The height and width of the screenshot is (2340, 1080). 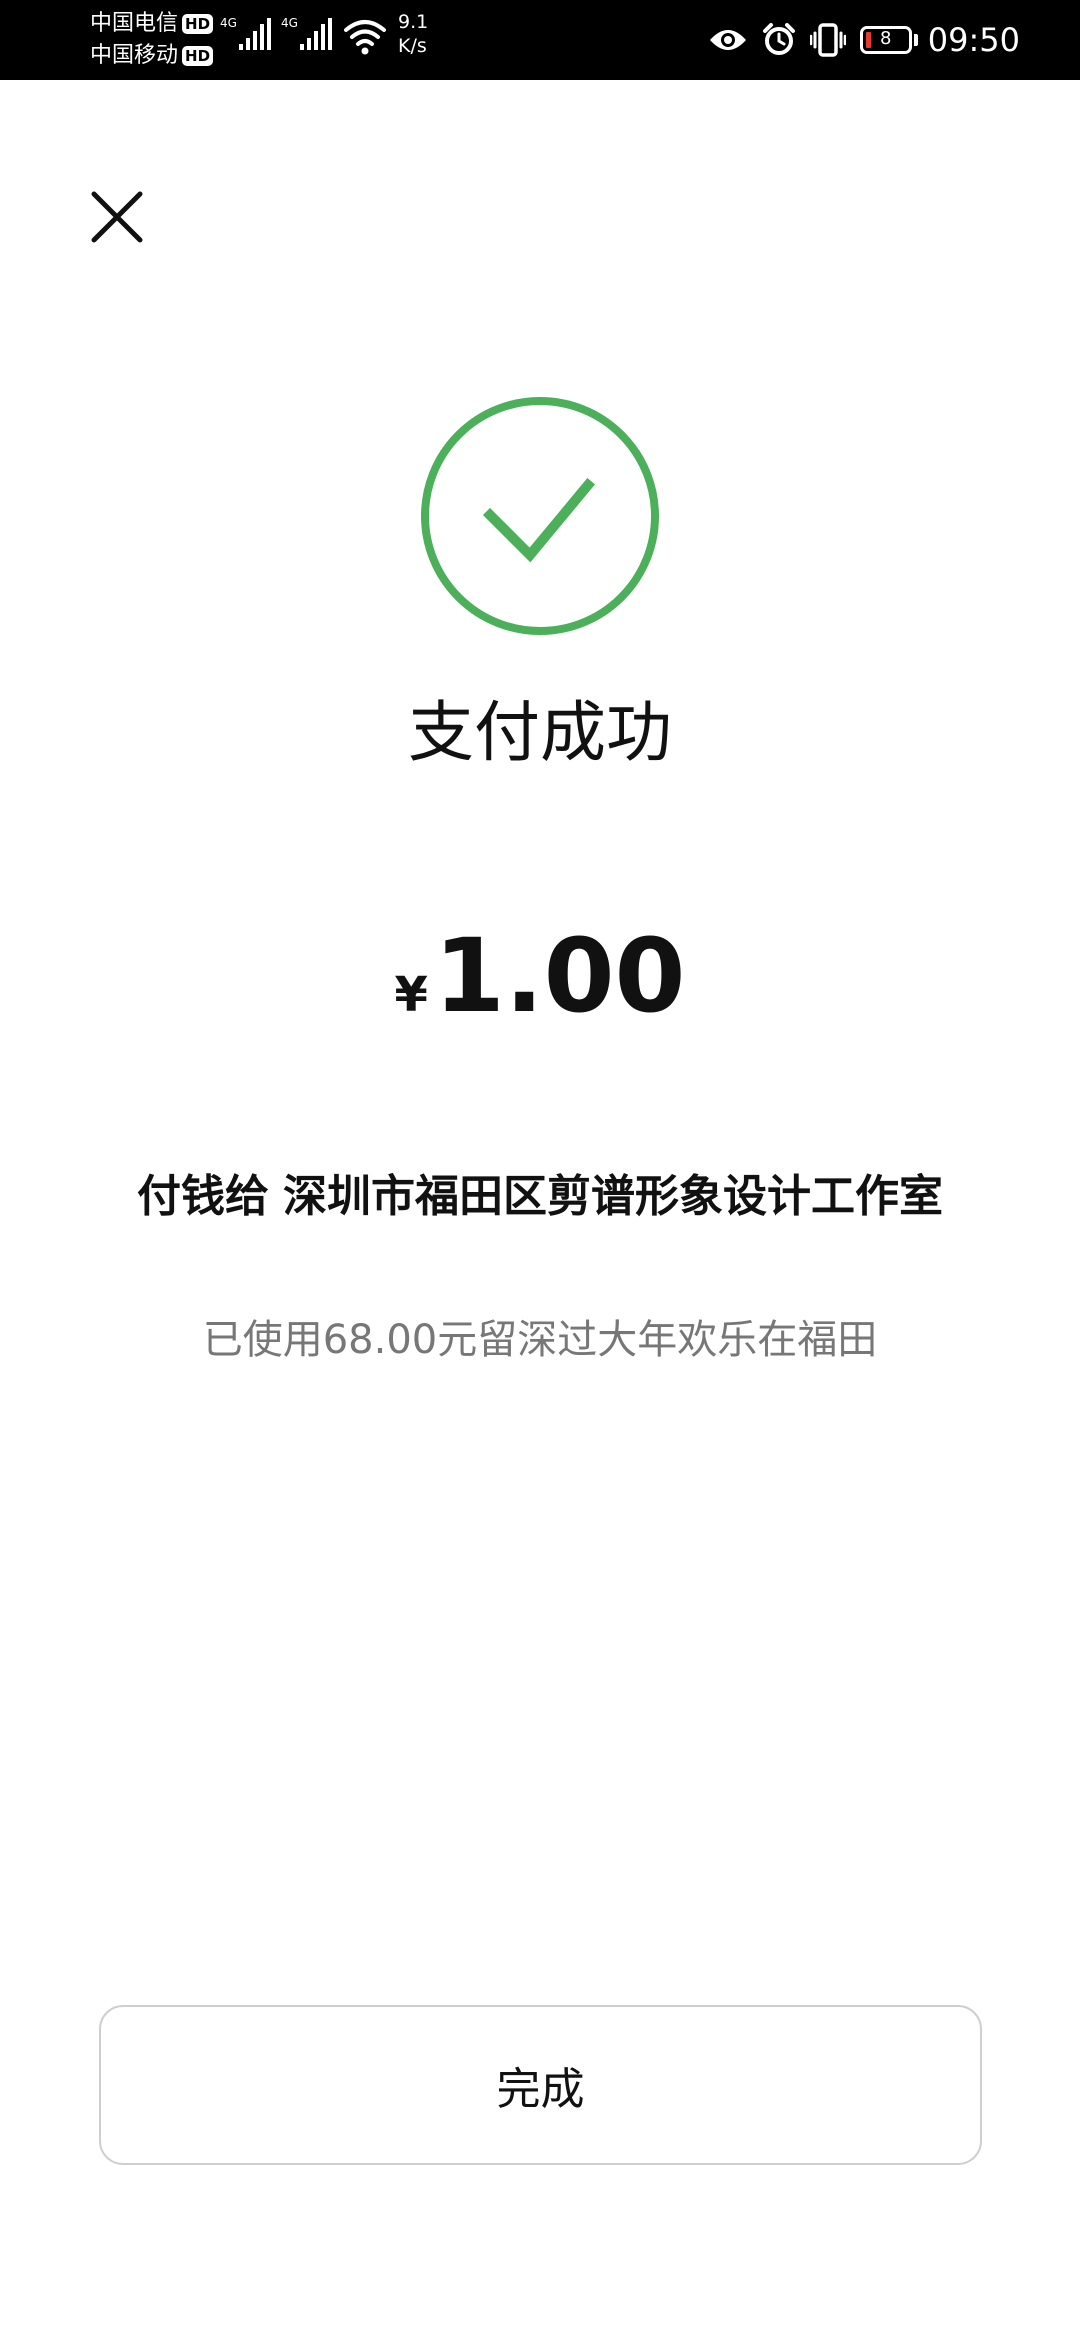 What do you see at coordinates (915, 40) in the screenshot?
I see `battery-tip` at bounding box center [915, 40].